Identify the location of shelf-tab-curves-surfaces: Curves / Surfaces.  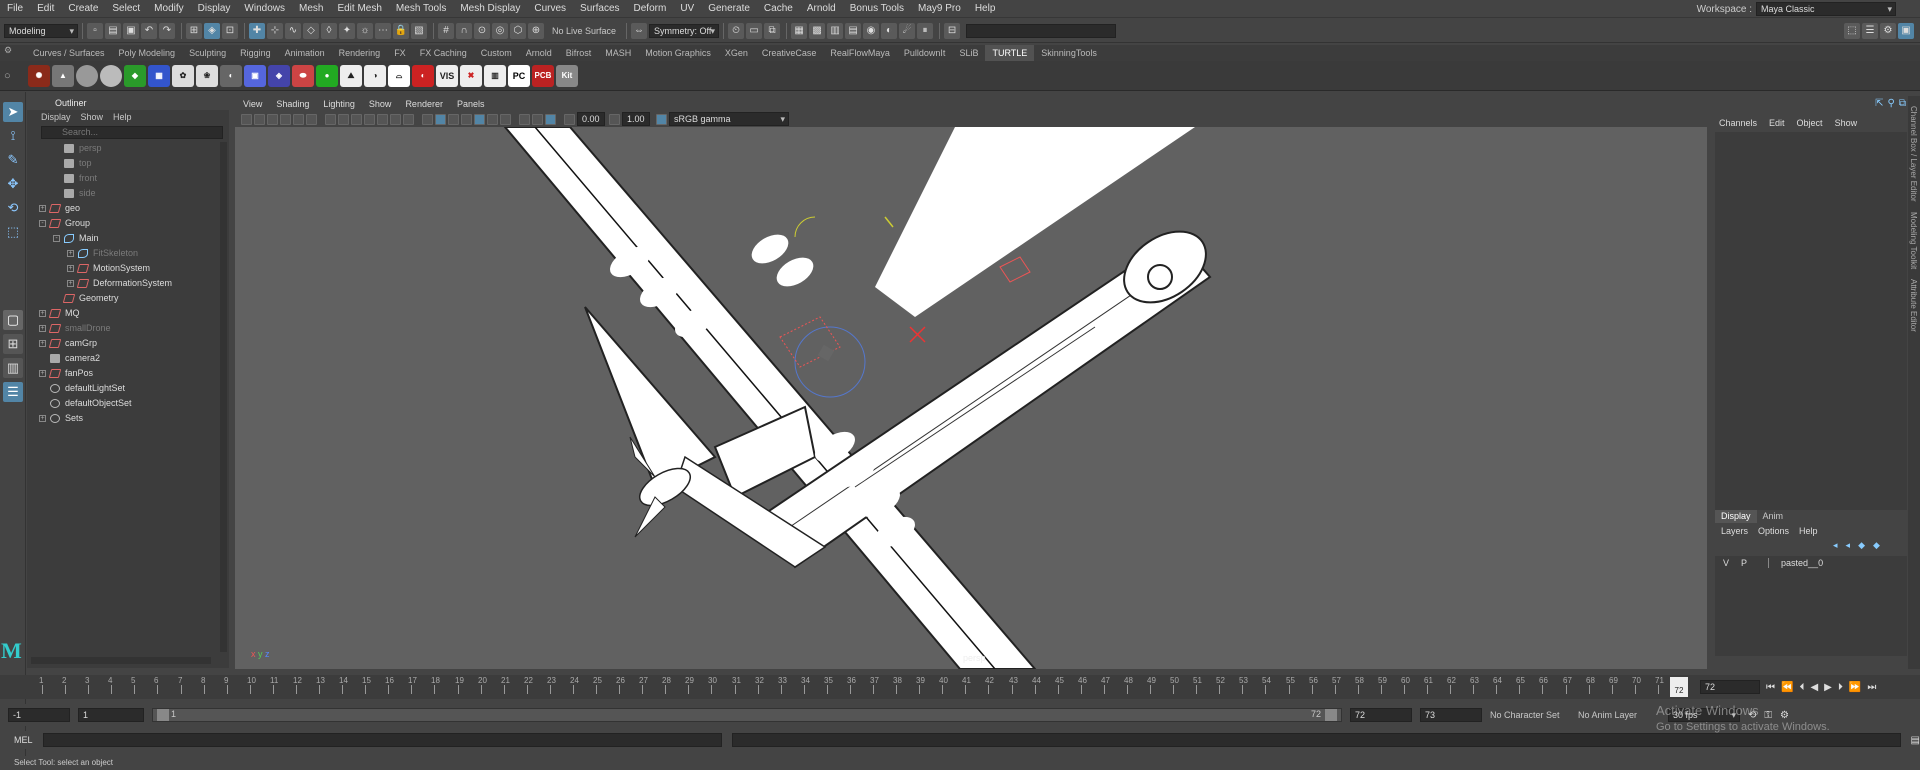
(69, 53).